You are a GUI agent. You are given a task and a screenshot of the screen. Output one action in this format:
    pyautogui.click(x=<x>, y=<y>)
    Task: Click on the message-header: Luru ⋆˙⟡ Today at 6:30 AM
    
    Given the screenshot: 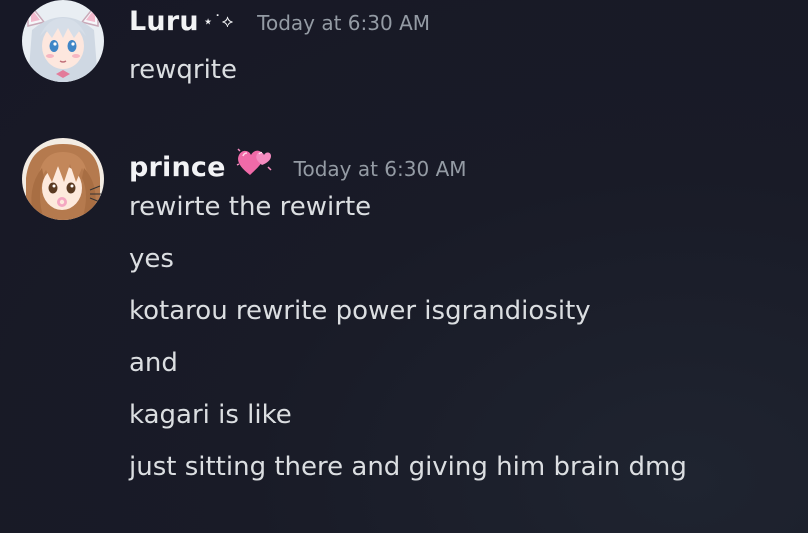 What is the action you would take?
    pyautogui.click(x=279, y=21)
    